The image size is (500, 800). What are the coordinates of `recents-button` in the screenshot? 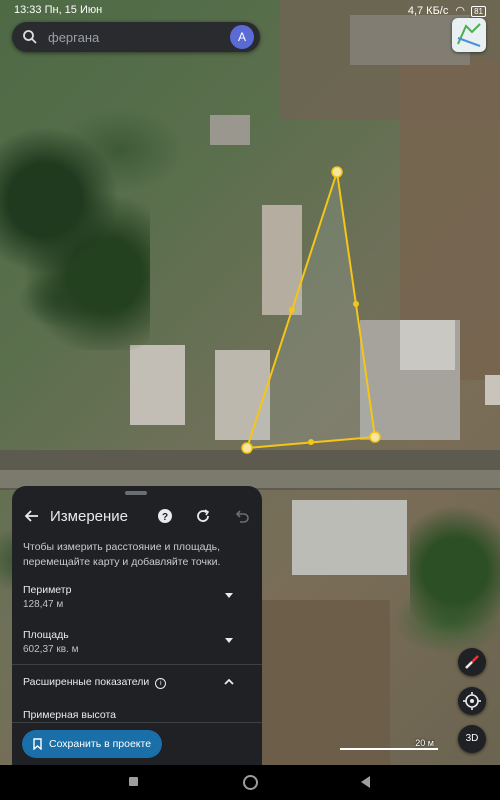 It's located at (133, 781).